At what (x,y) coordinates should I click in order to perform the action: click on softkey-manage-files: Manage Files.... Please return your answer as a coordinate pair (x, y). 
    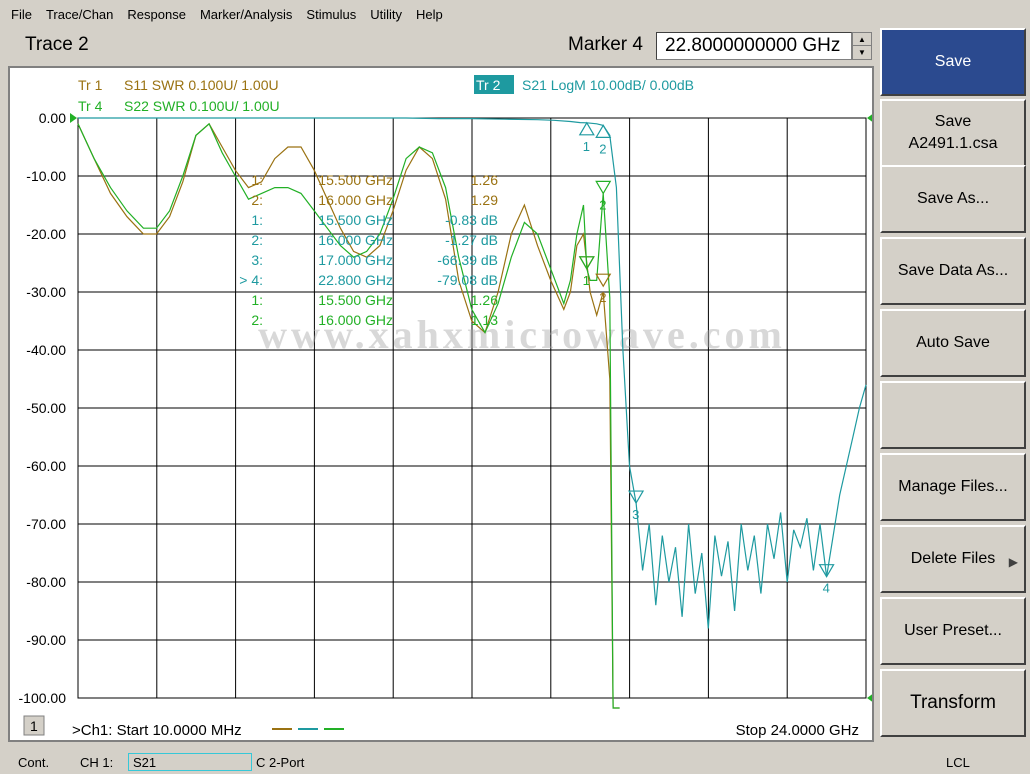
    Looking at the image, I should click on (953, 487).